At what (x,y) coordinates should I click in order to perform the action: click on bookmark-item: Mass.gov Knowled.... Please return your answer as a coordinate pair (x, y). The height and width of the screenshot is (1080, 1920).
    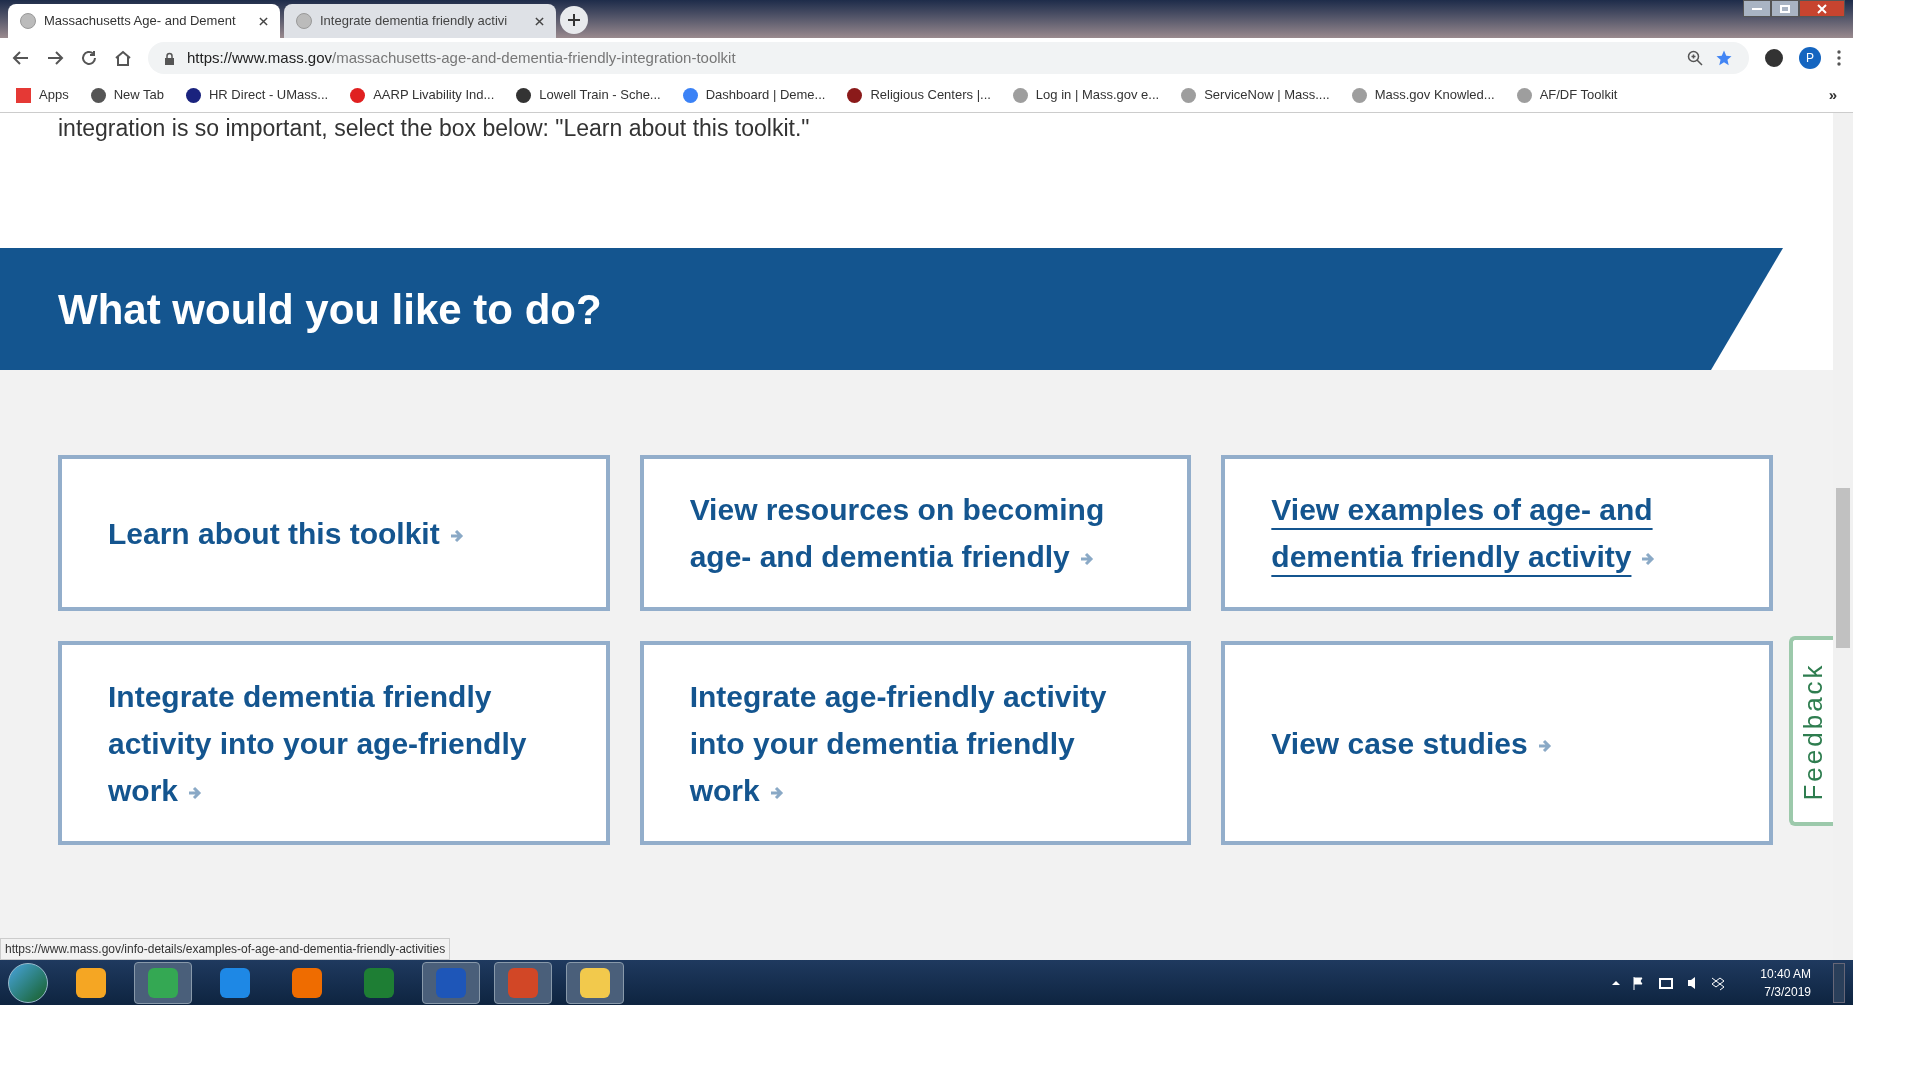
    Looking at the image, I should click on (1423, 95).